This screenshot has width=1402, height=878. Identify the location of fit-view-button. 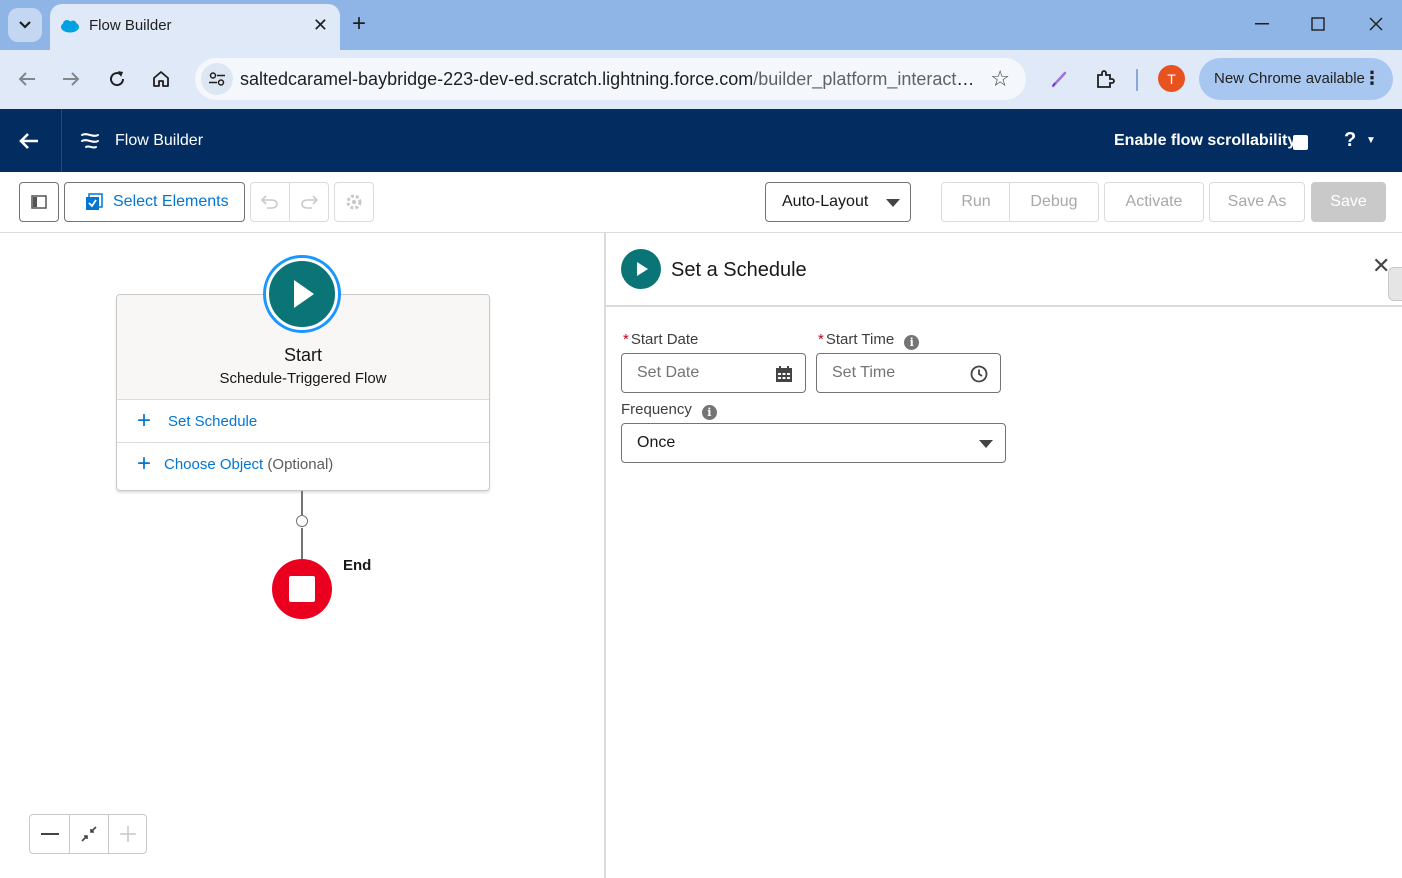
(88, 834).